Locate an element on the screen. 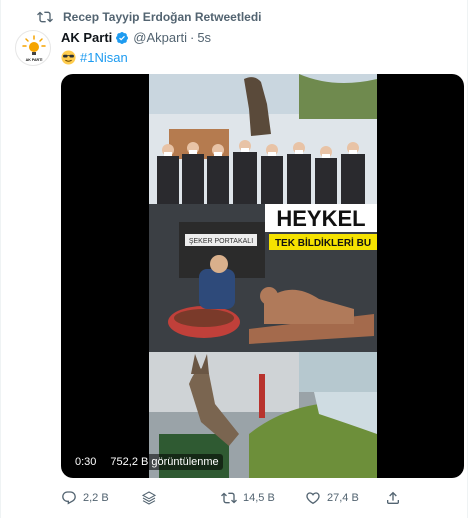  author-handle: @Akparti is located at coordinates (160, 37).